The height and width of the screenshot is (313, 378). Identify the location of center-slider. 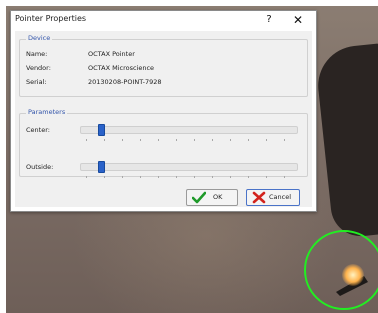
(189, 130).